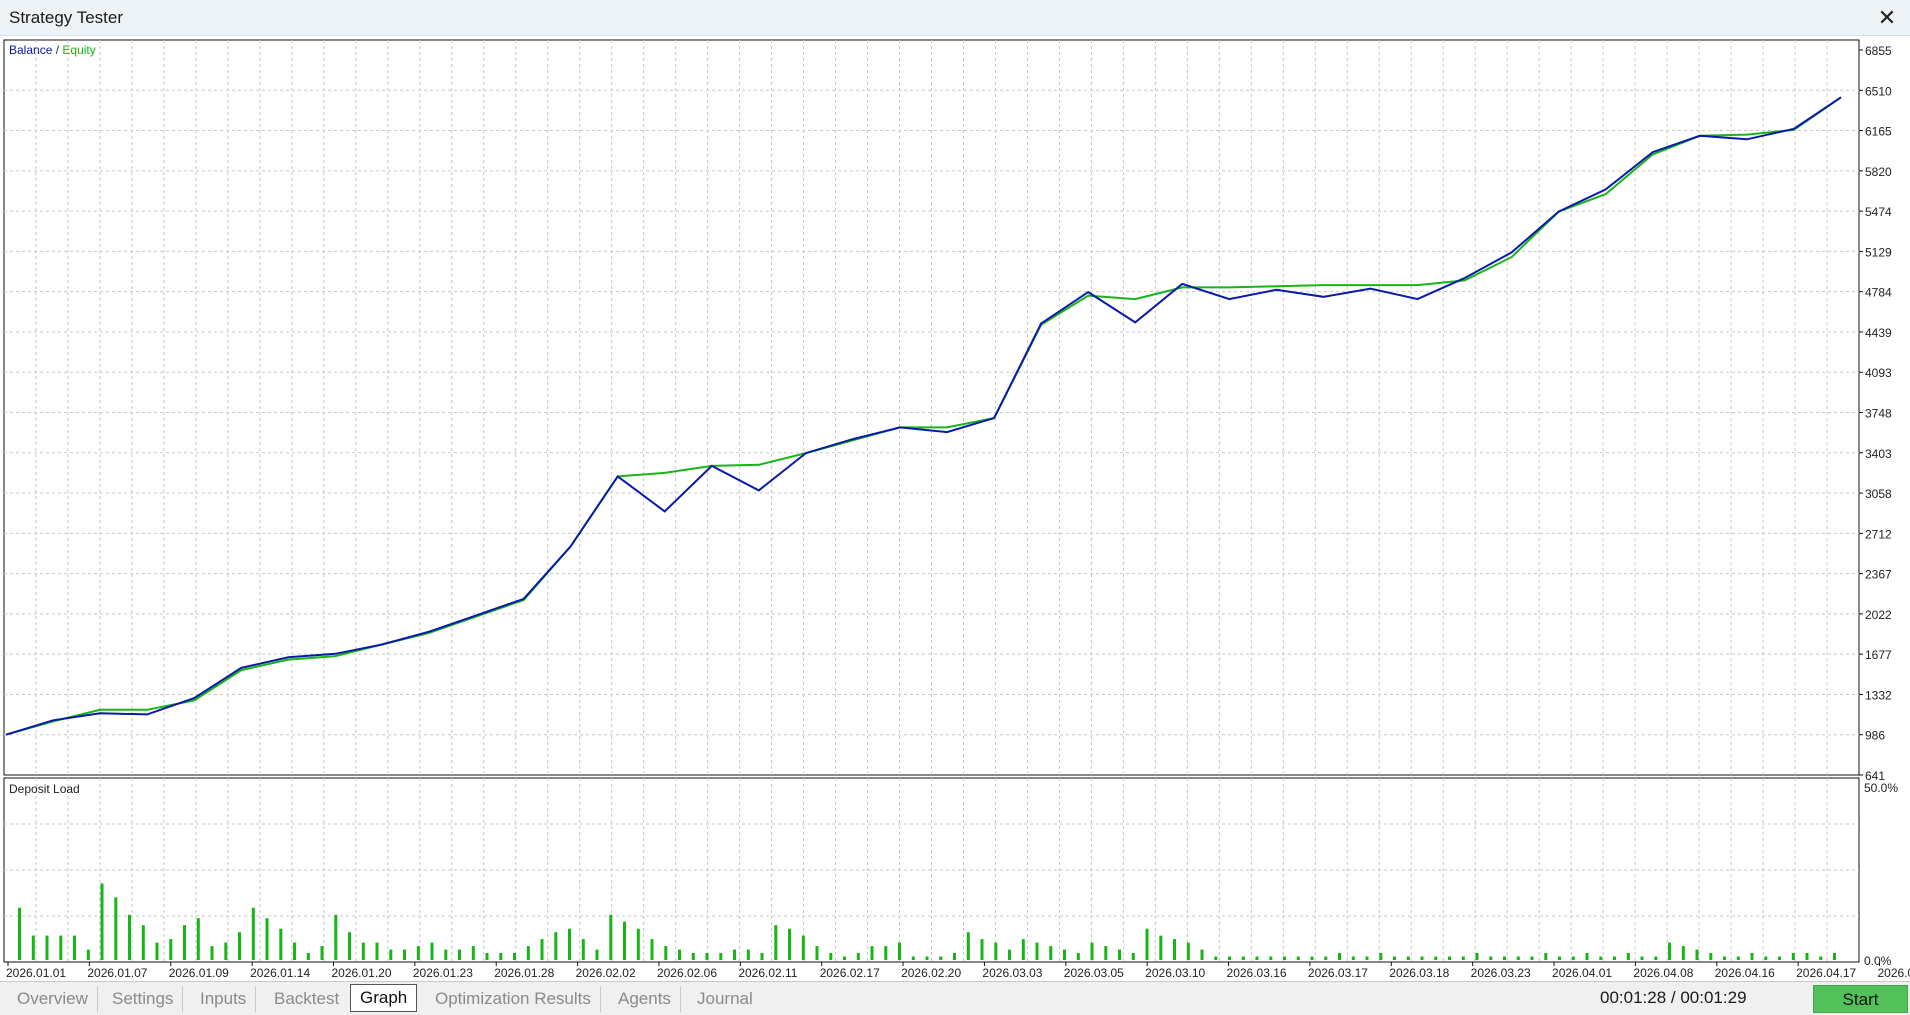  Describe the element at coordinates (1878, 333) in the screenshot. I see `y-tick-label: 4439` at that location.